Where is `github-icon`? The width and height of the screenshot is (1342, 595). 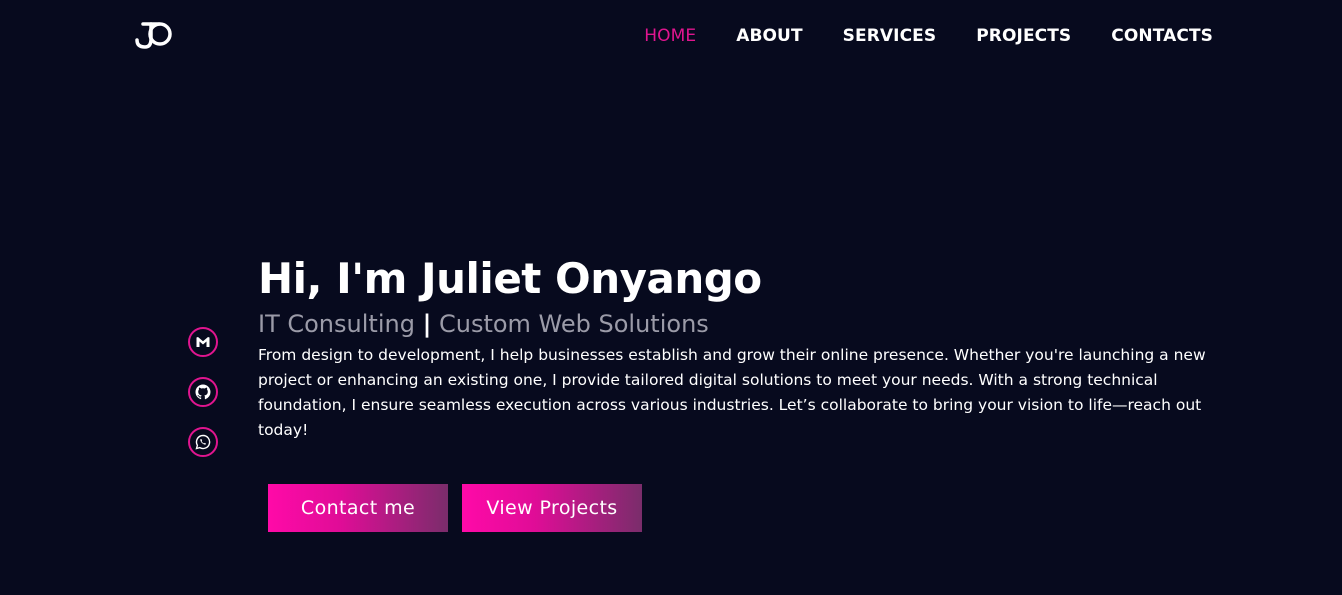 github-icon is located at coordinates (203, 392).